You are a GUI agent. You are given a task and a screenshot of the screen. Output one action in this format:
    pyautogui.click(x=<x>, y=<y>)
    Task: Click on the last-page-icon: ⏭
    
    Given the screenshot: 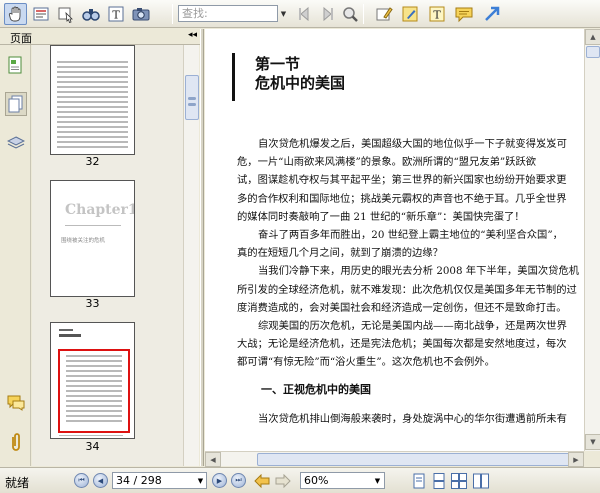 What is the action you would take?
    pyautogui.click(x=238, y=480)
    